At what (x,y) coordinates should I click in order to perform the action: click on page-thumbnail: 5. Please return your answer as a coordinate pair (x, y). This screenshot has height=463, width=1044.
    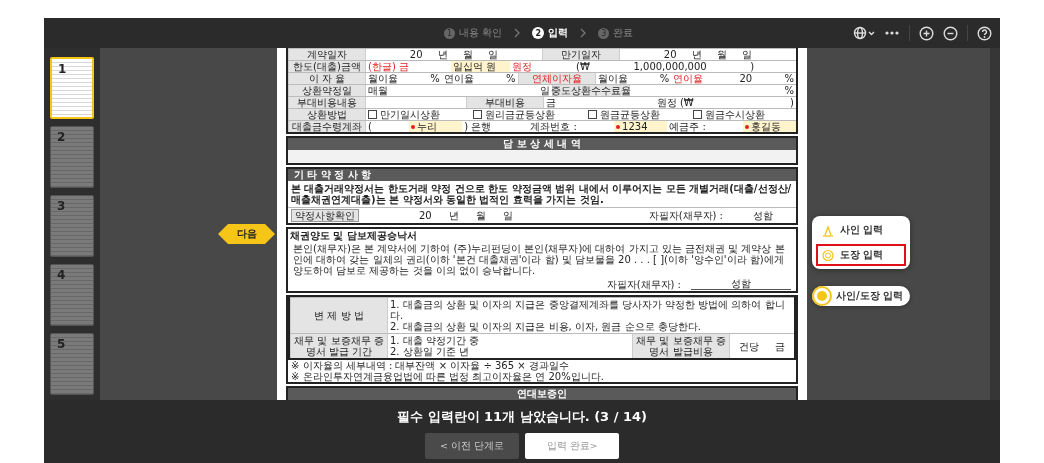
    Looking at the image, I should click on (72, 364).